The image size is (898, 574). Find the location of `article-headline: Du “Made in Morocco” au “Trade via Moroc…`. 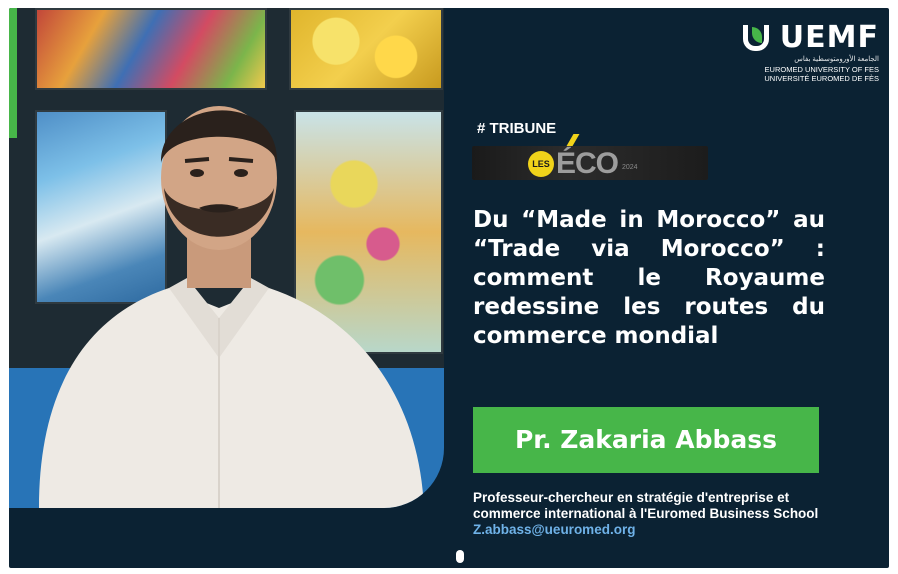

article-headline: Du “Made in Morocco” au “Trade via Moroc… is located at coordinates (649, 278).